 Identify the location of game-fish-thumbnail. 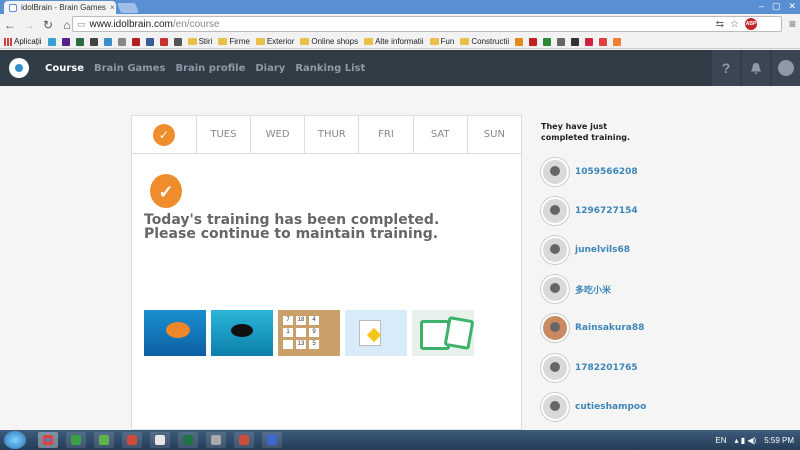
(175, 333).